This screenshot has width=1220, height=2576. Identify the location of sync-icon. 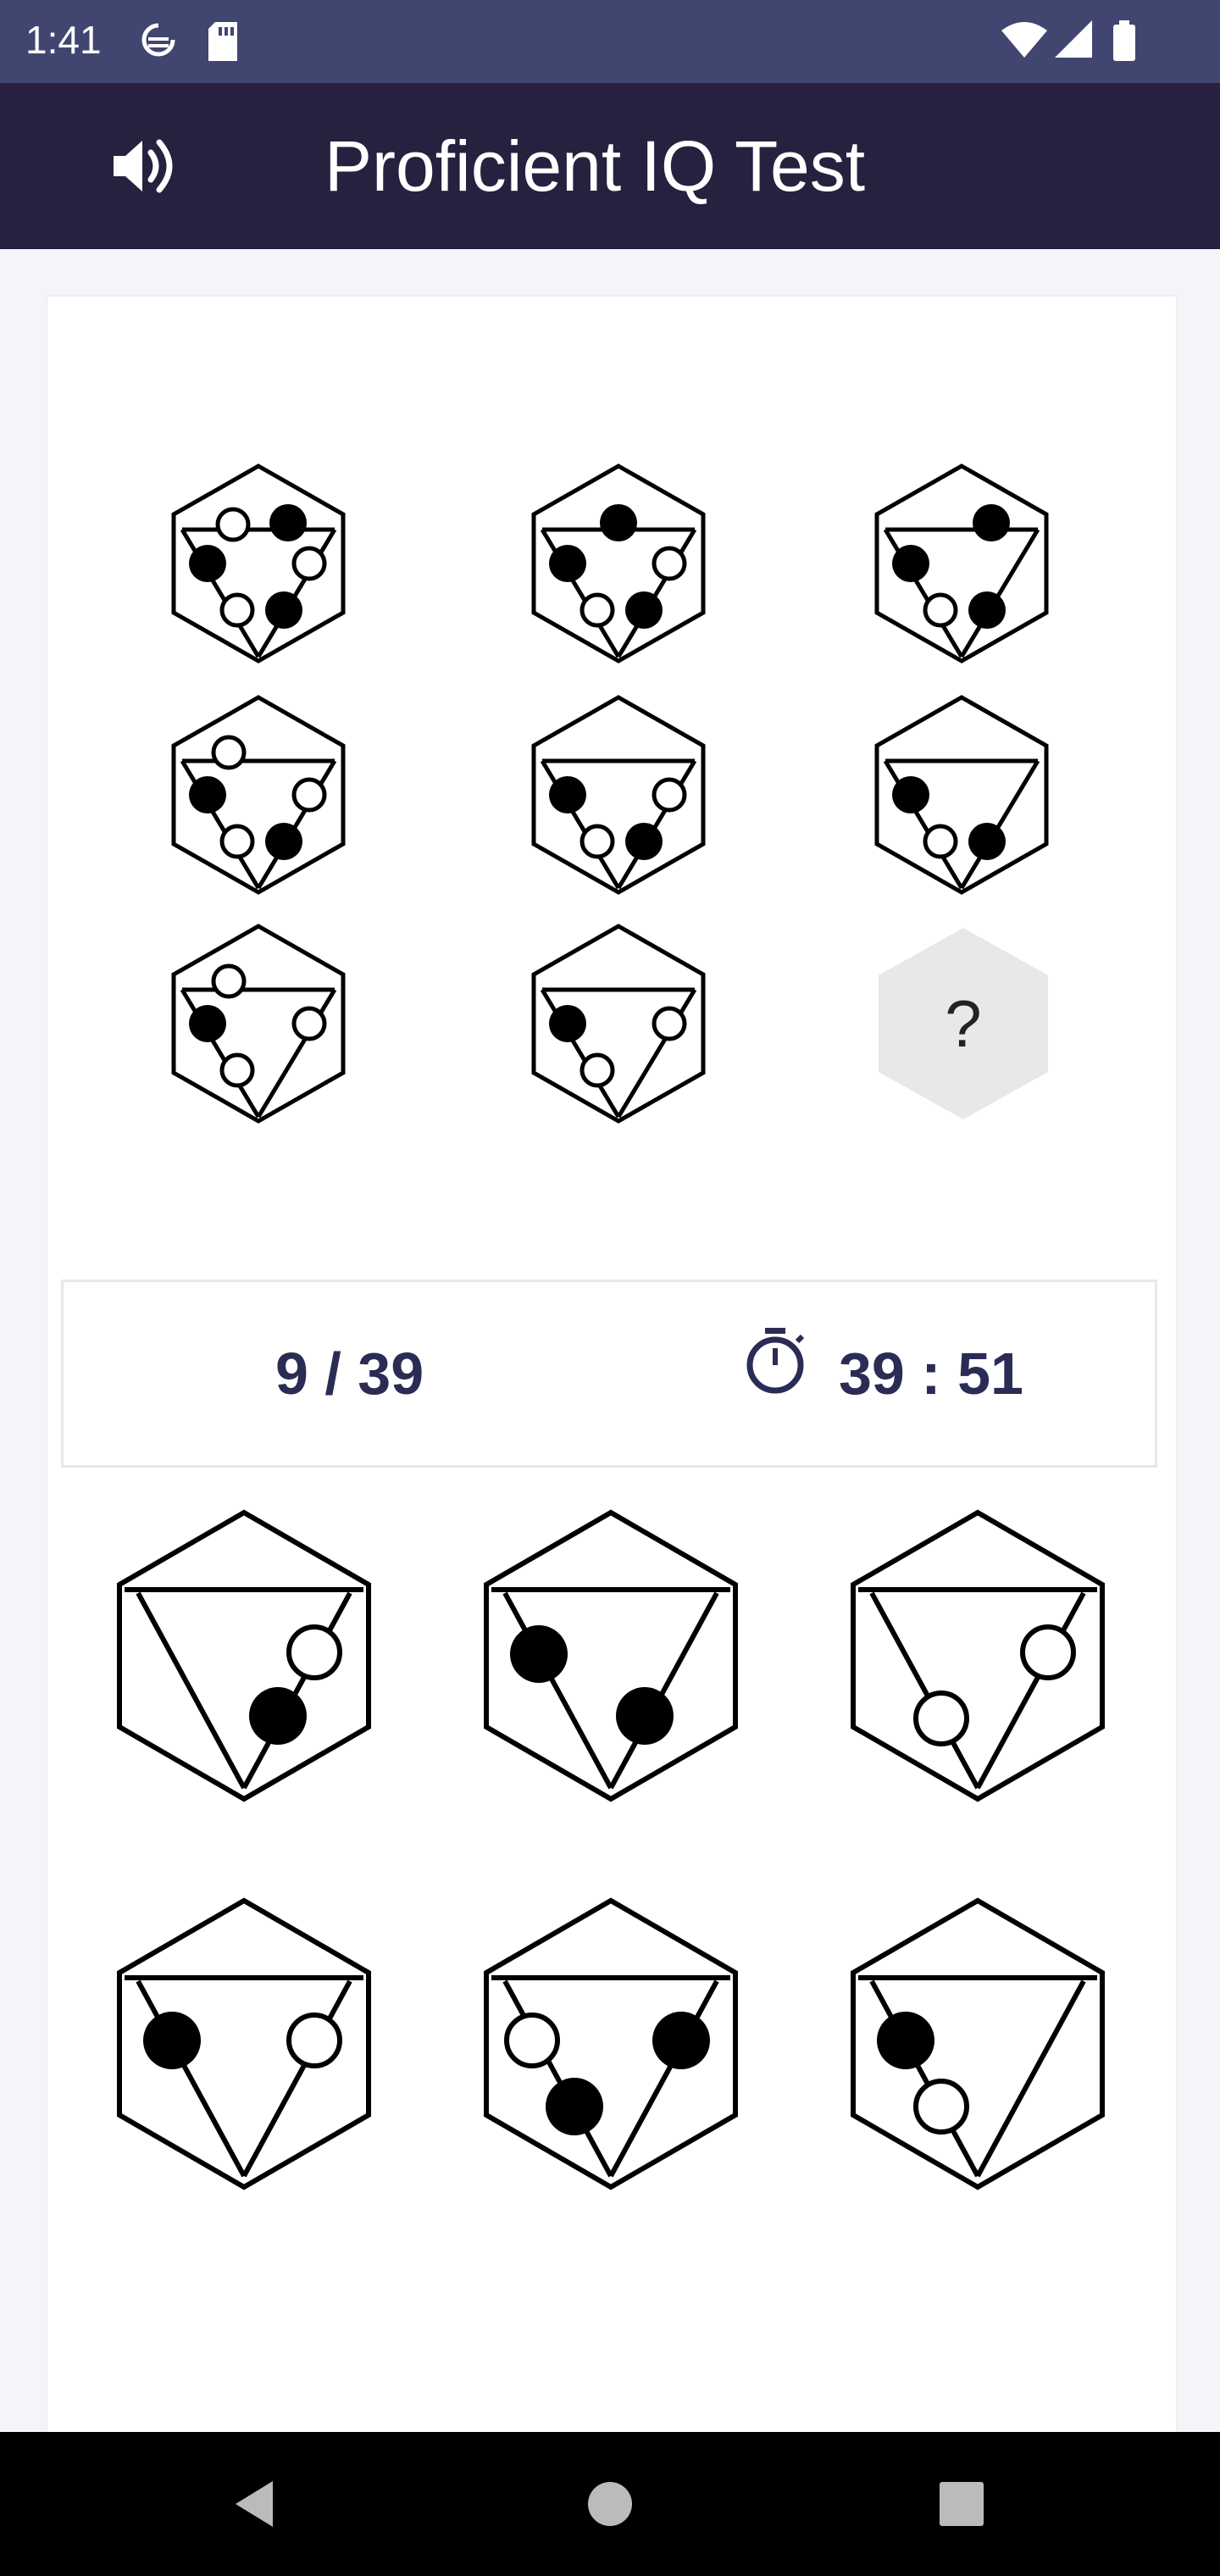
(158, 43).